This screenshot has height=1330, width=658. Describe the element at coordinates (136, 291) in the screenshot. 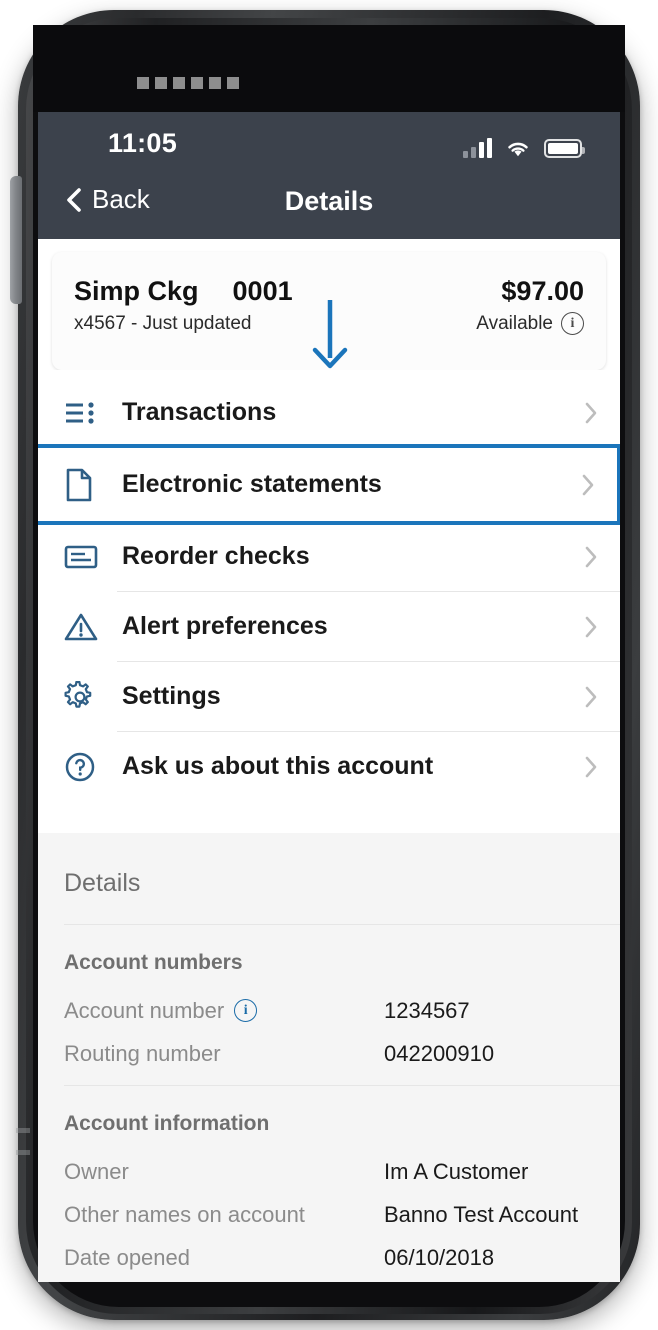

I see `account-name: Simp Ckg` at that location.